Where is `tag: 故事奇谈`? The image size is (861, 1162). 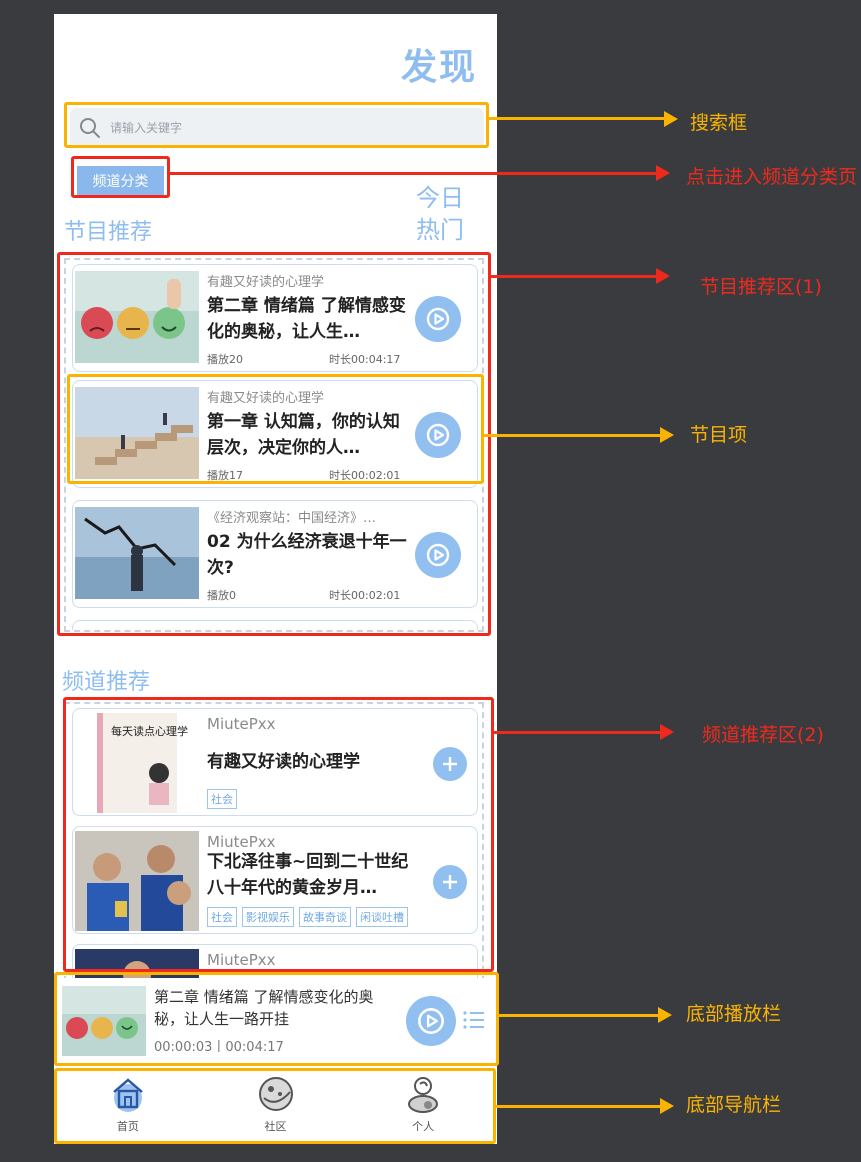
tag: 故事奇谈 is located at coordinates (325, 917).